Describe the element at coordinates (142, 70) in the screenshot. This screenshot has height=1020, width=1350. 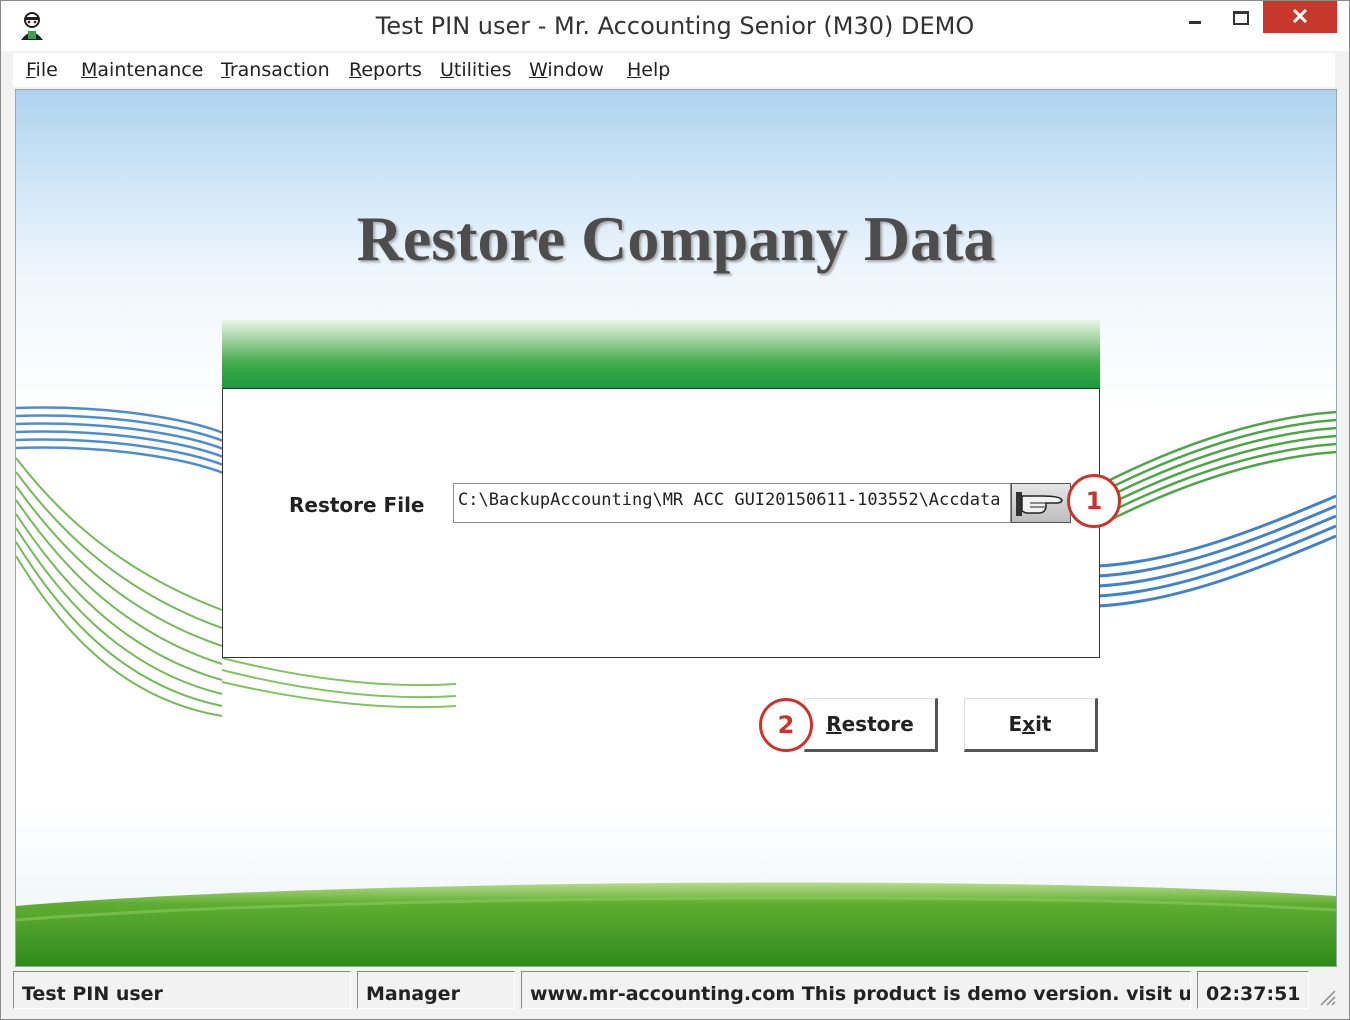
I see `menu-maintenance: Maintenance` at that location.